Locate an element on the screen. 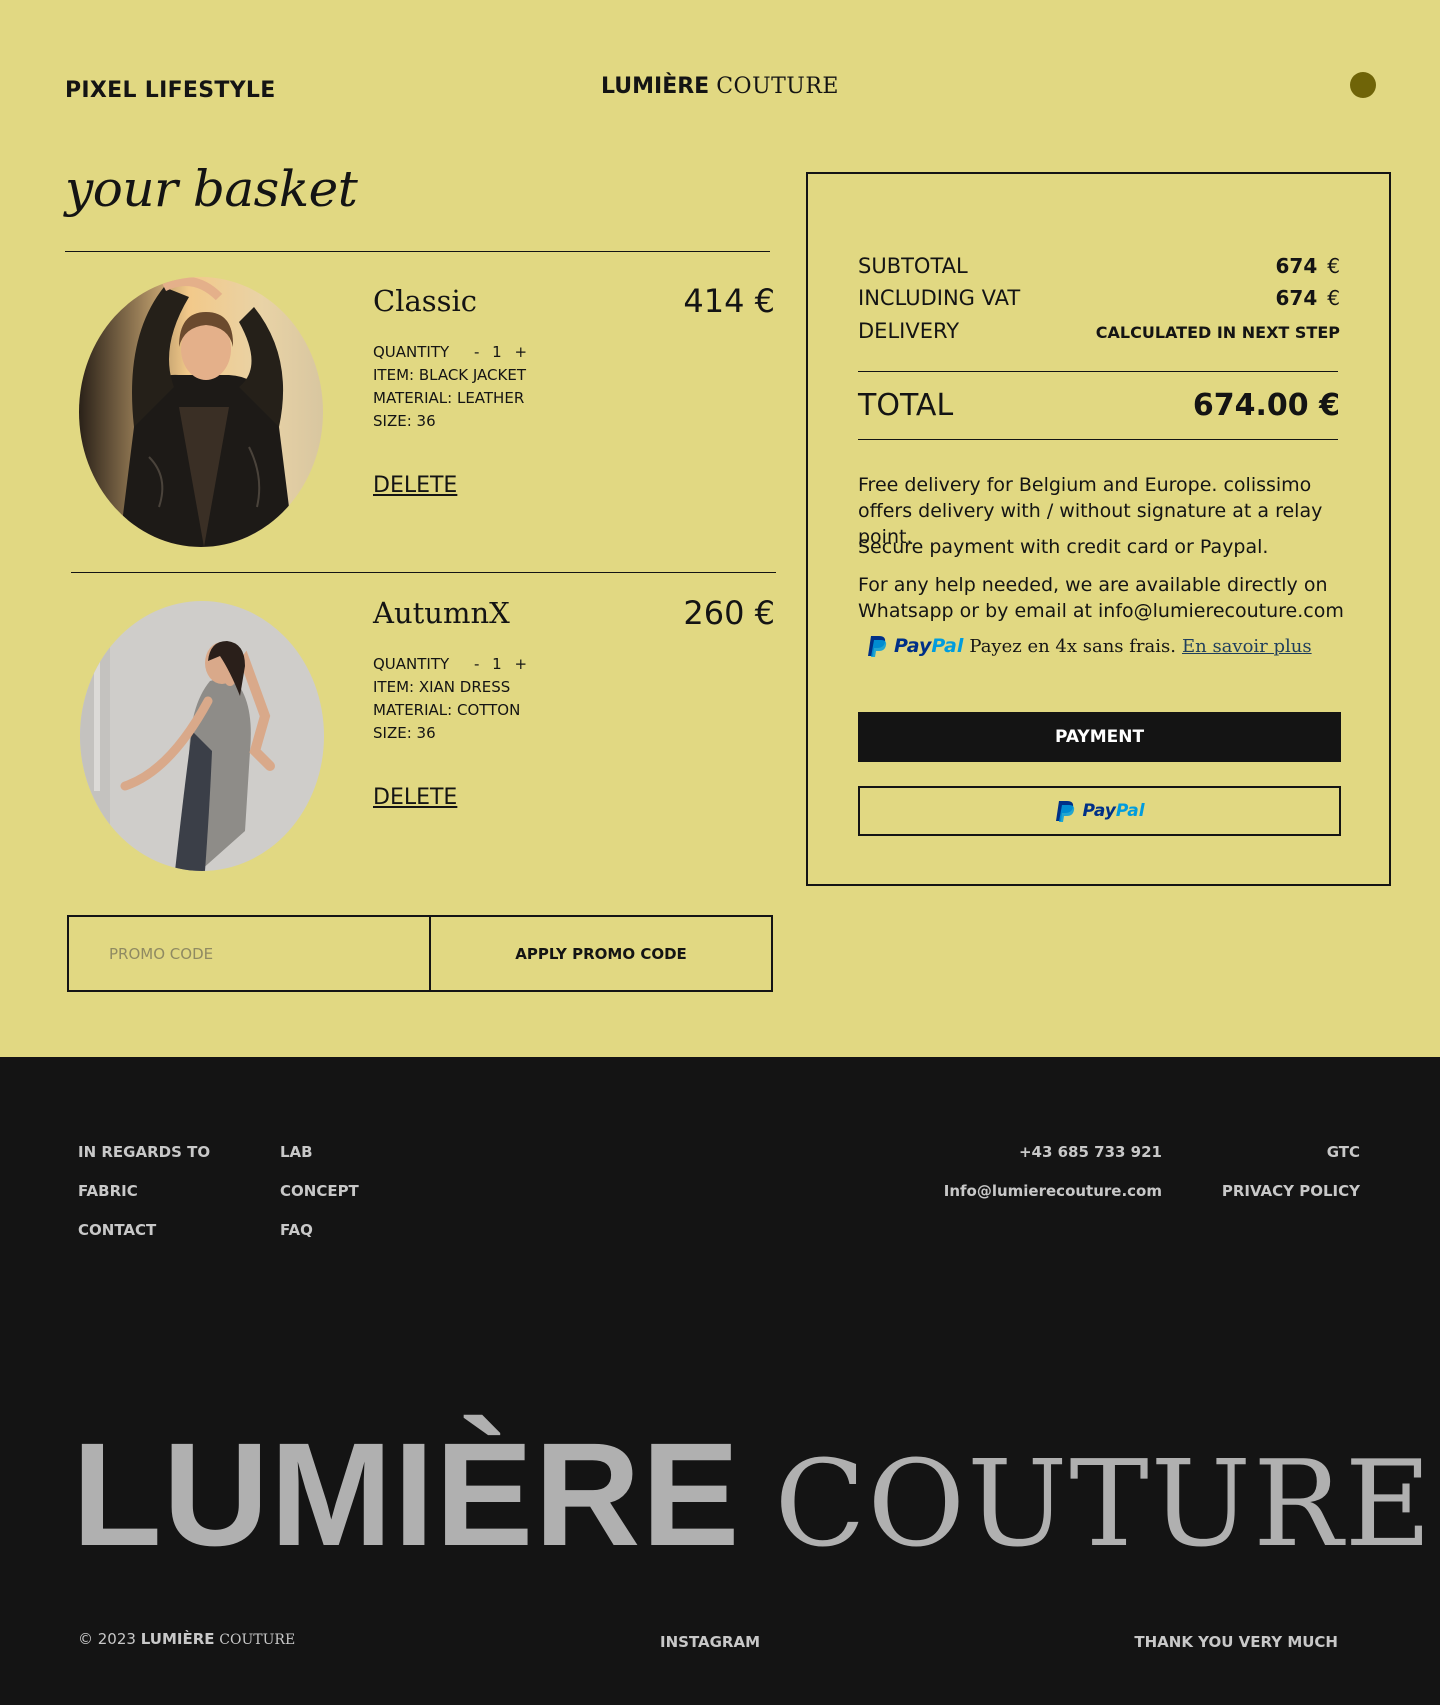 This screenshot has width=1440, height=1705. delivery-row: DELIVERY CALCULATED IN NEXT STEP is located at coordinates (1099, 331).